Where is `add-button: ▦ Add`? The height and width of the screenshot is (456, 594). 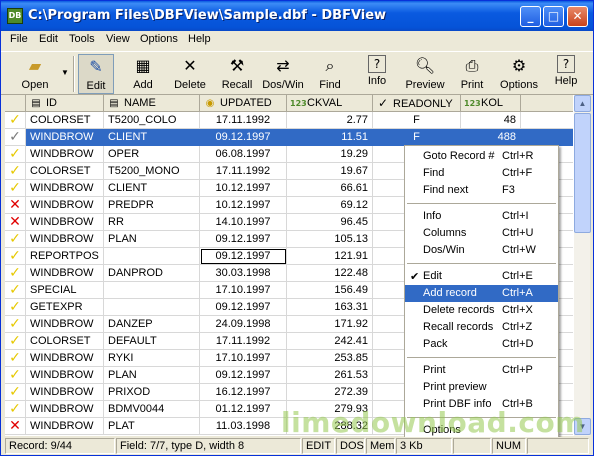 add-button: ▦ Add is located at coordinates (143, 74).